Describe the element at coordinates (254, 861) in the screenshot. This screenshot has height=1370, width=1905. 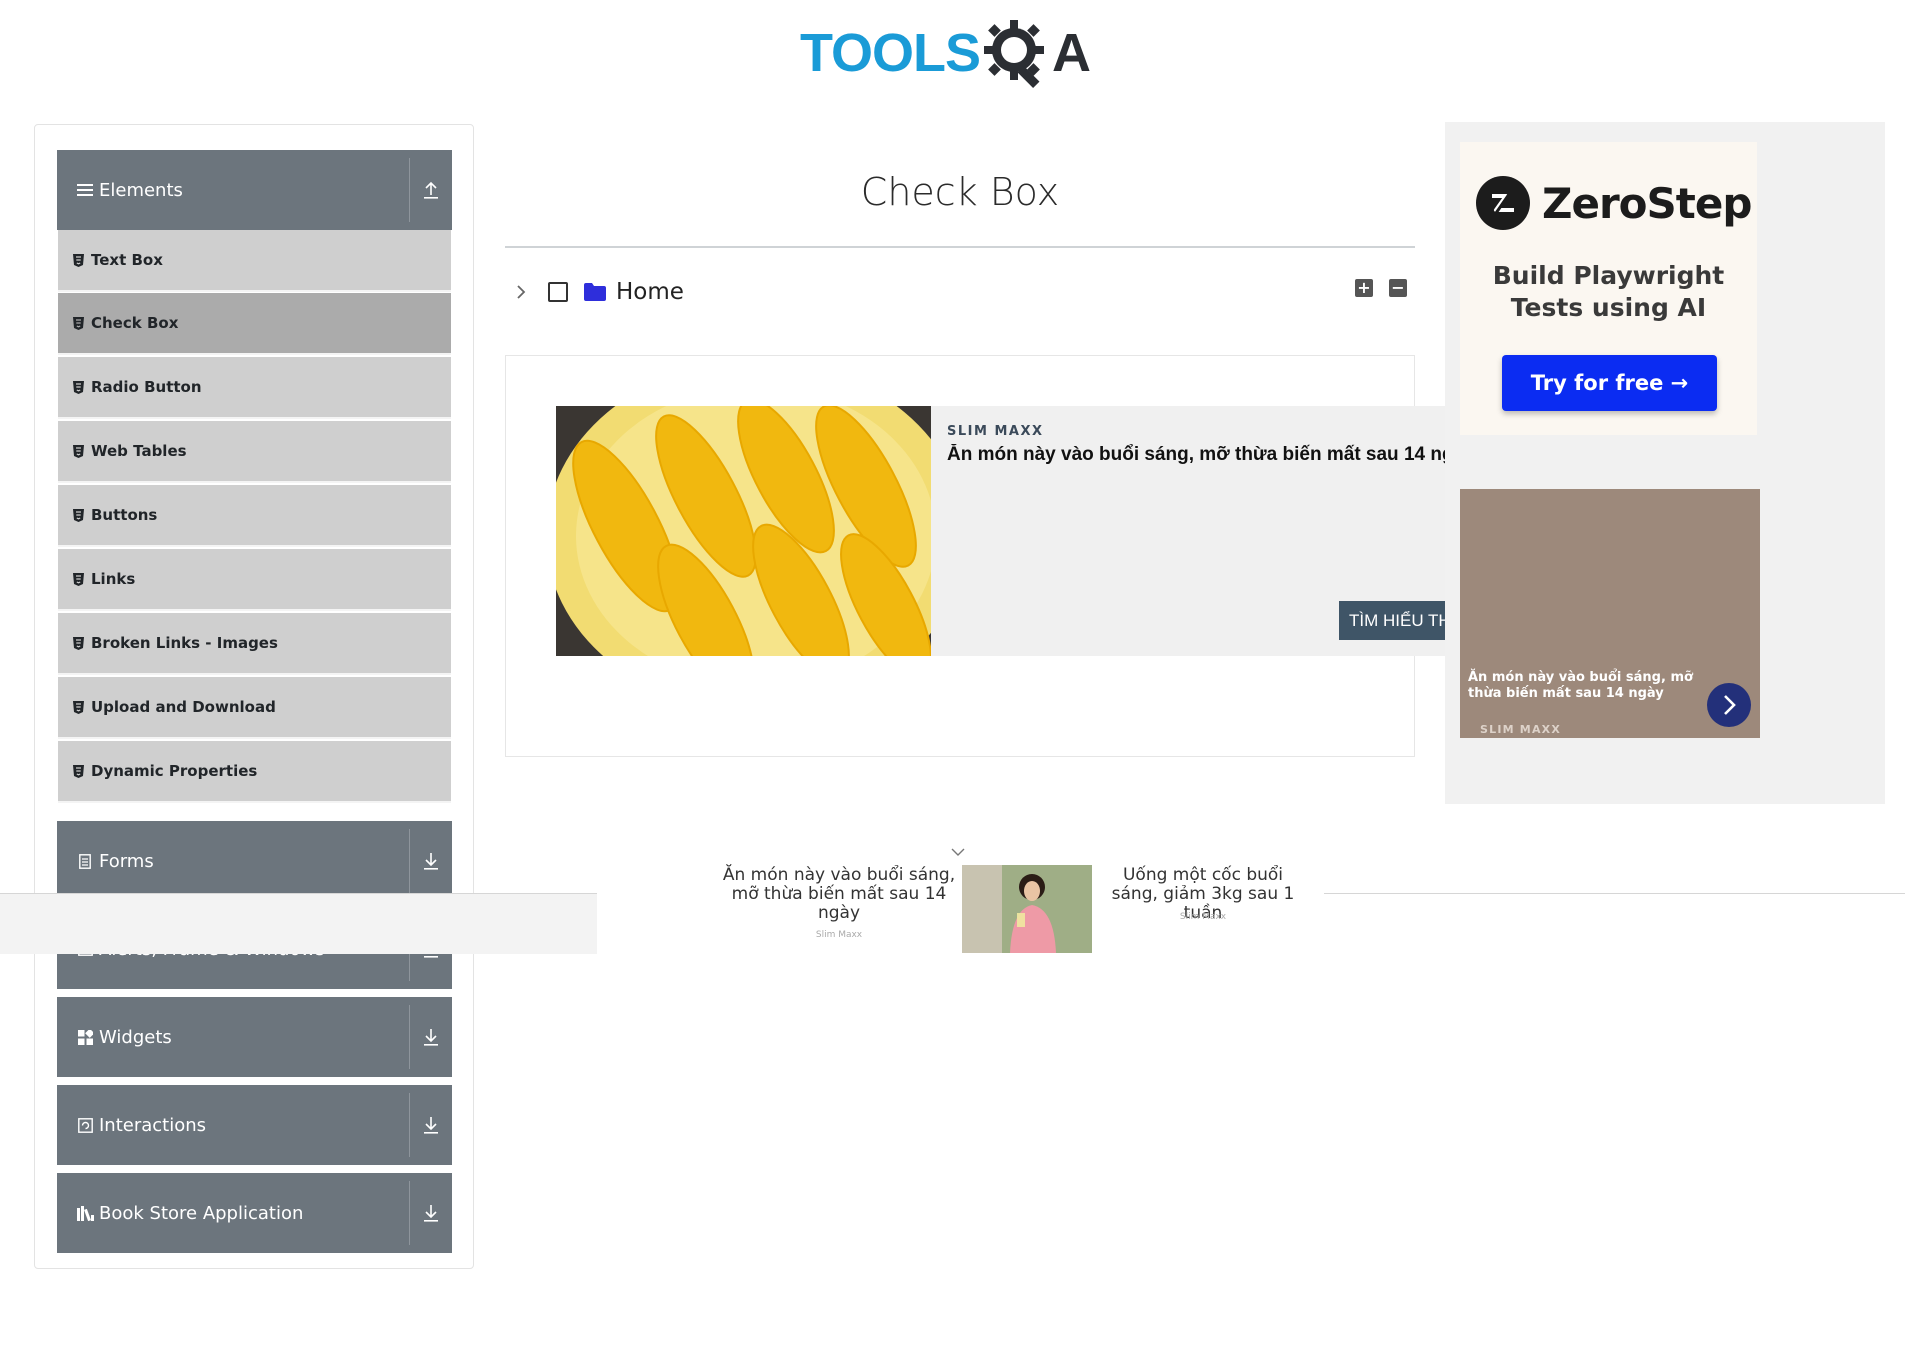
I see `group-header-forms: Forms` at that location.